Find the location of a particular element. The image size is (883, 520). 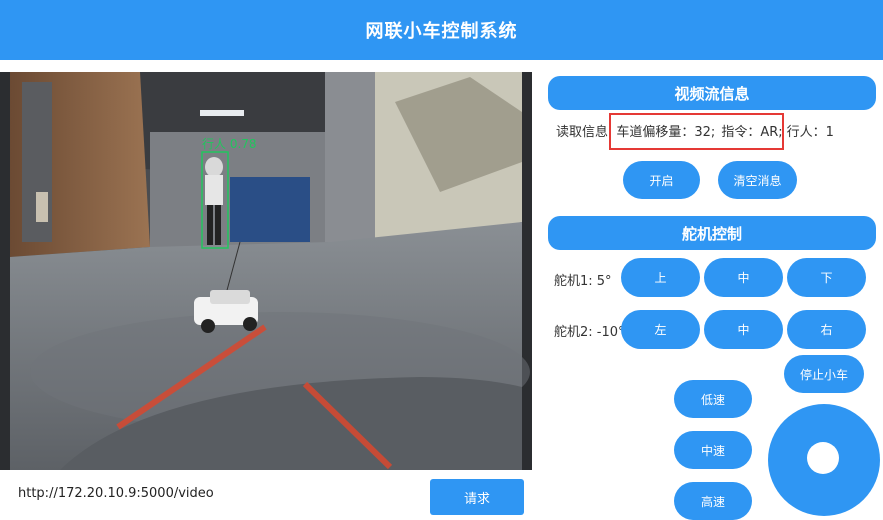

pedestrian-count-text: 行人：1 is located at coordinates (810, 132).